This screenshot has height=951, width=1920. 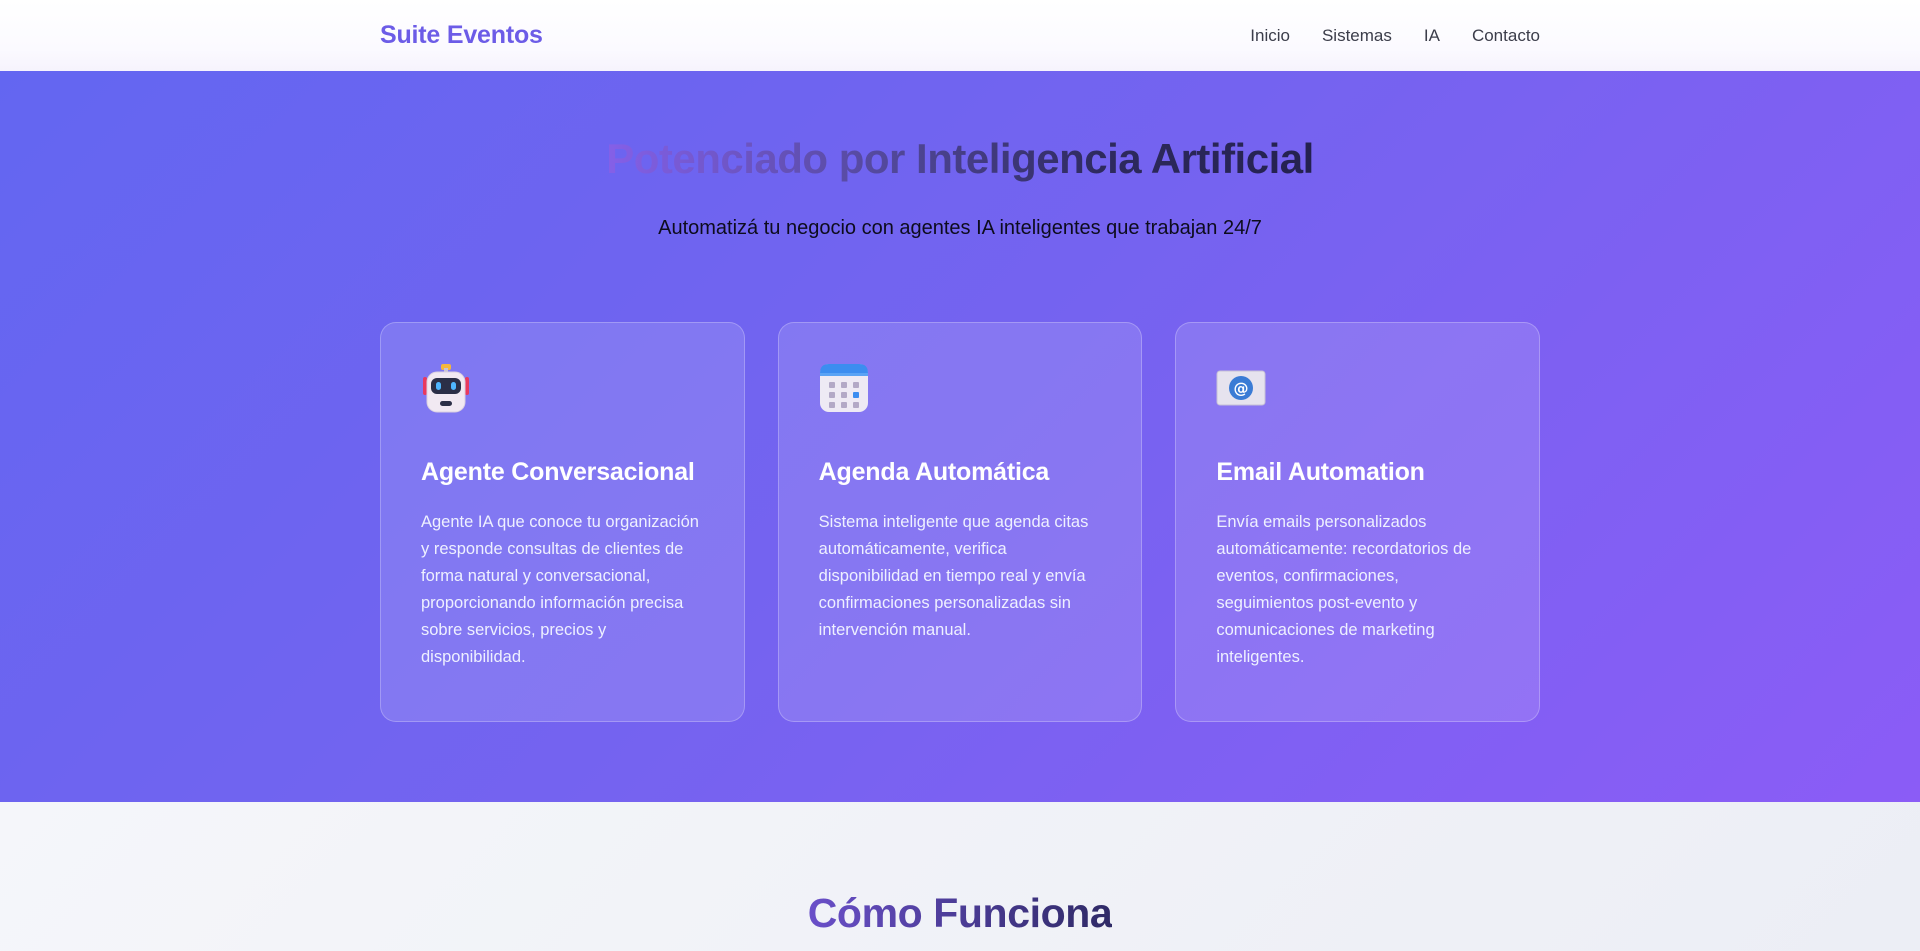 What do you see at coordinates (843, 388) in the screenshot?
I see `calendar-icon` at bounding box center [843, 388].